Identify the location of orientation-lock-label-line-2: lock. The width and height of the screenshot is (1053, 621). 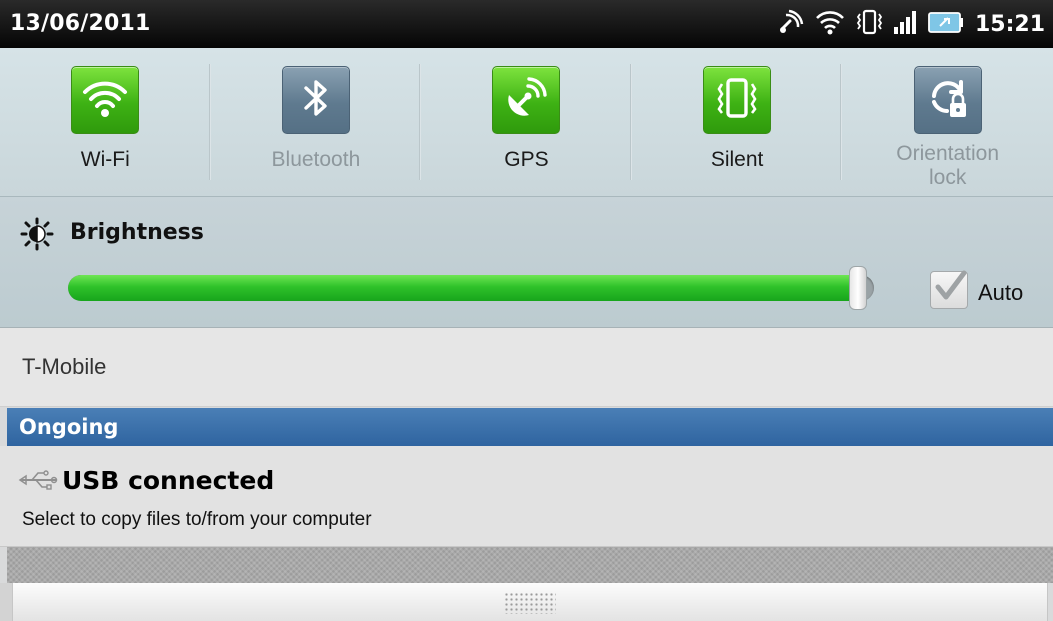
(947, 177).